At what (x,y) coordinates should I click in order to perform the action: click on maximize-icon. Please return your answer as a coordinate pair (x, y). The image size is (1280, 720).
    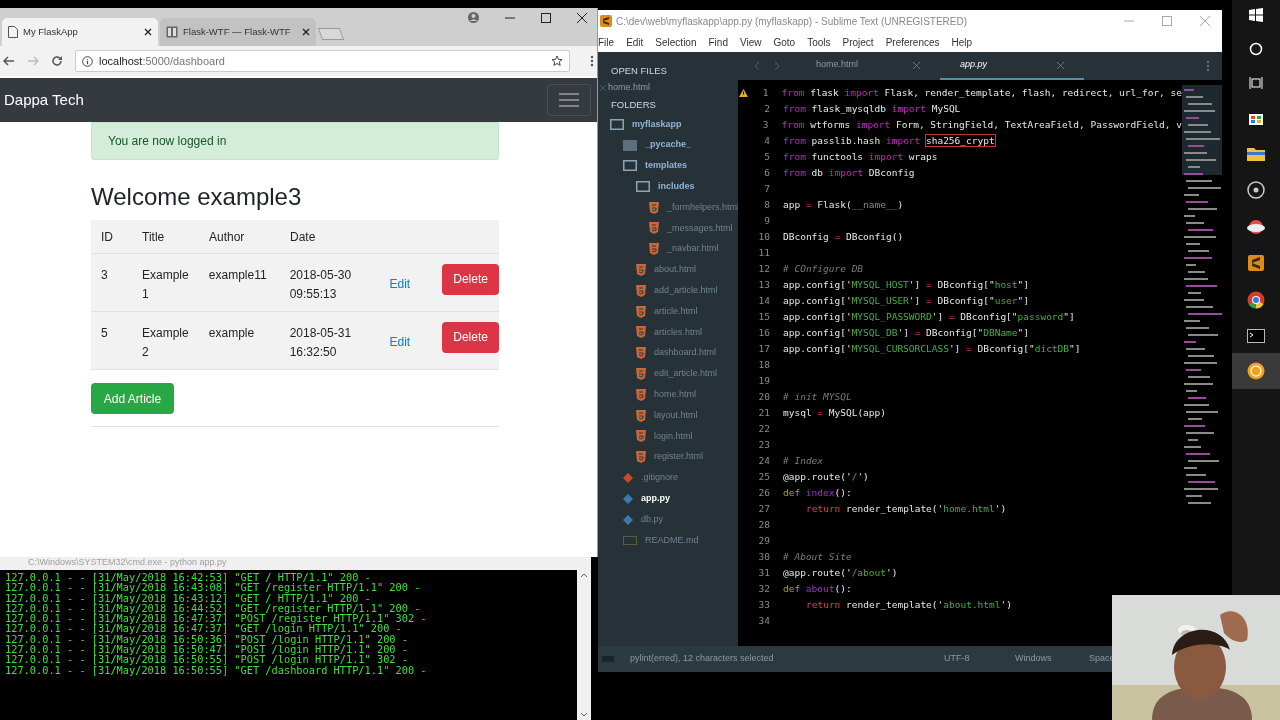
    Looking at the image, I should click on (546, 17).